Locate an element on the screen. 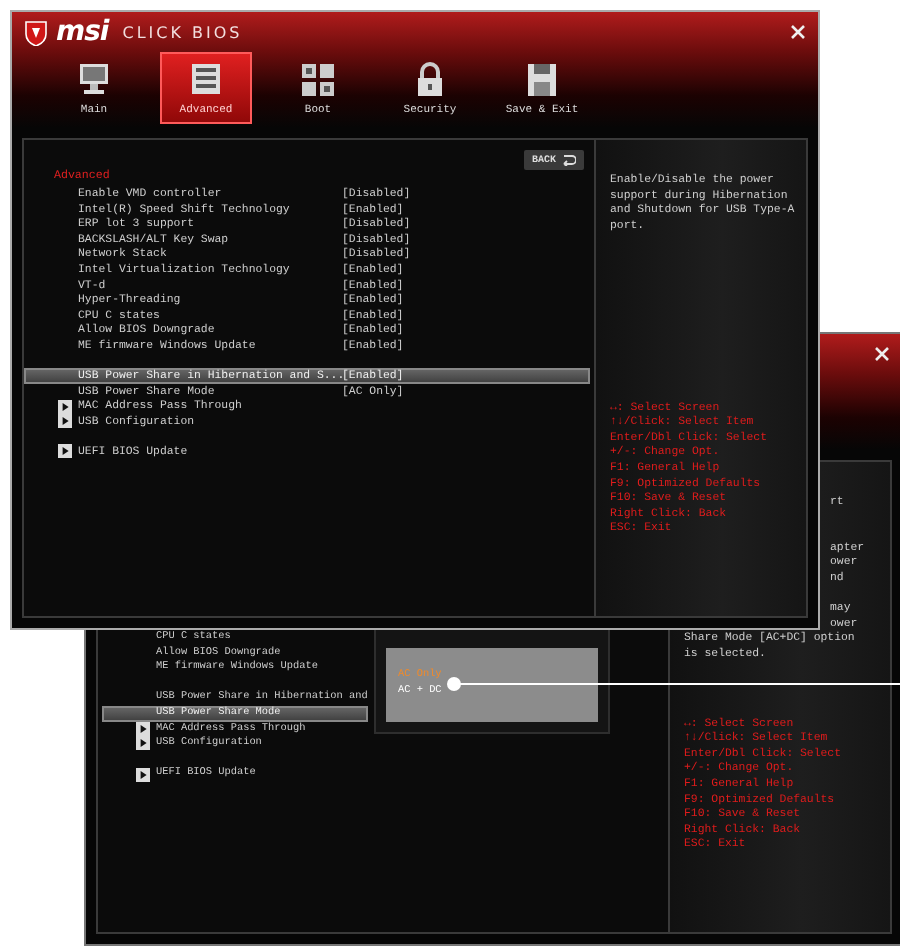  brand-logo: msi is located at coordinates (82, 32).